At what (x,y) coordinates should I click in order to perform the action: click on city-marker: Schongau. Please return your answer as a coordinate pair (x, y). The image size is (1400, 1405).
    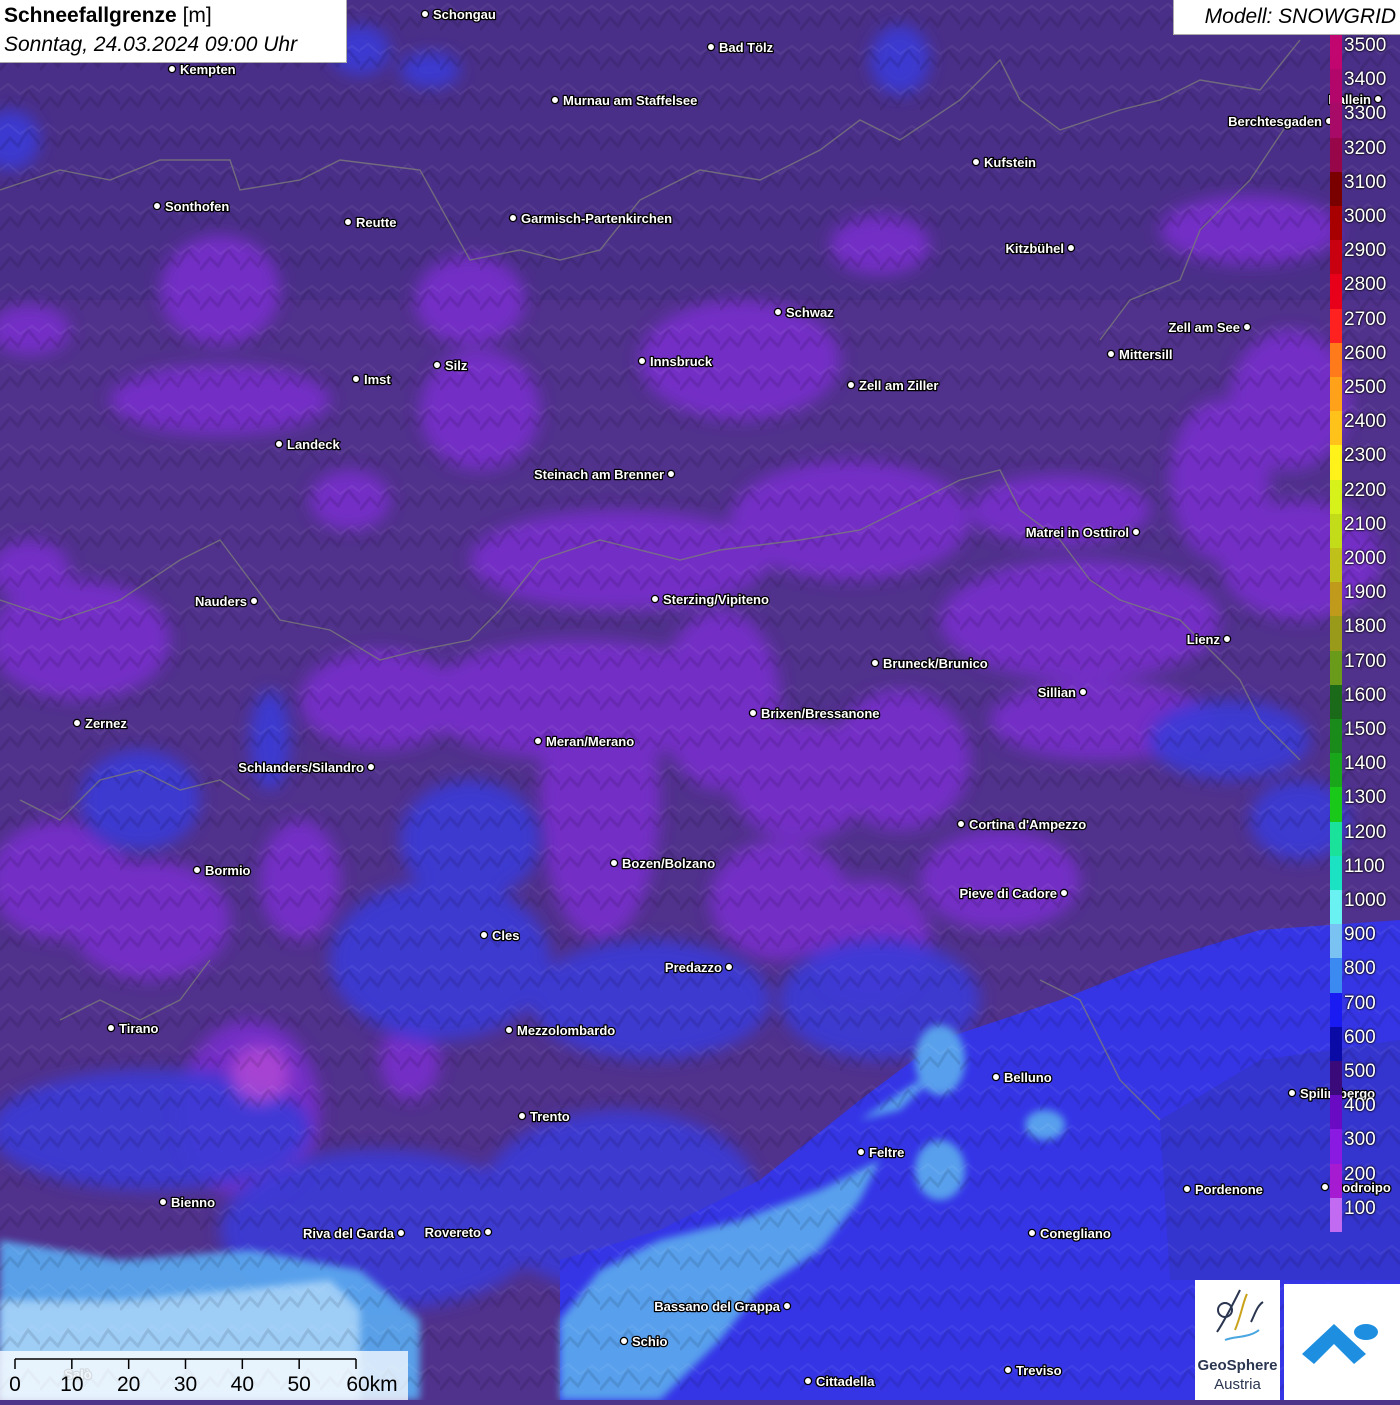
    Looking at the image, I should click on (458, 14).